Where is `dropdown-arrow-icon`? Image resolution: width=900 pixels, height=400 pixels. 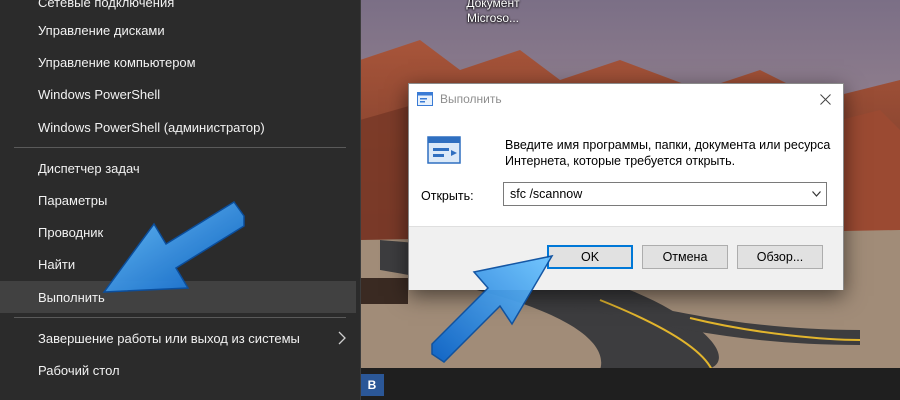
dropdown-arrow-icon is located at coordinates (816, 194).